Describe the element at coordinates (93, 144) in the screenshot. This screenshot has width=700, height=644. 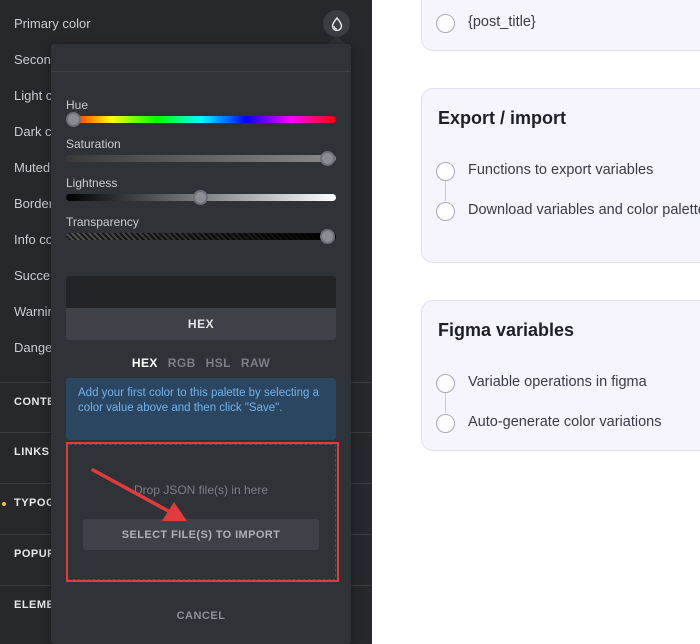
I see `saturation-label: Saturation` at that location.